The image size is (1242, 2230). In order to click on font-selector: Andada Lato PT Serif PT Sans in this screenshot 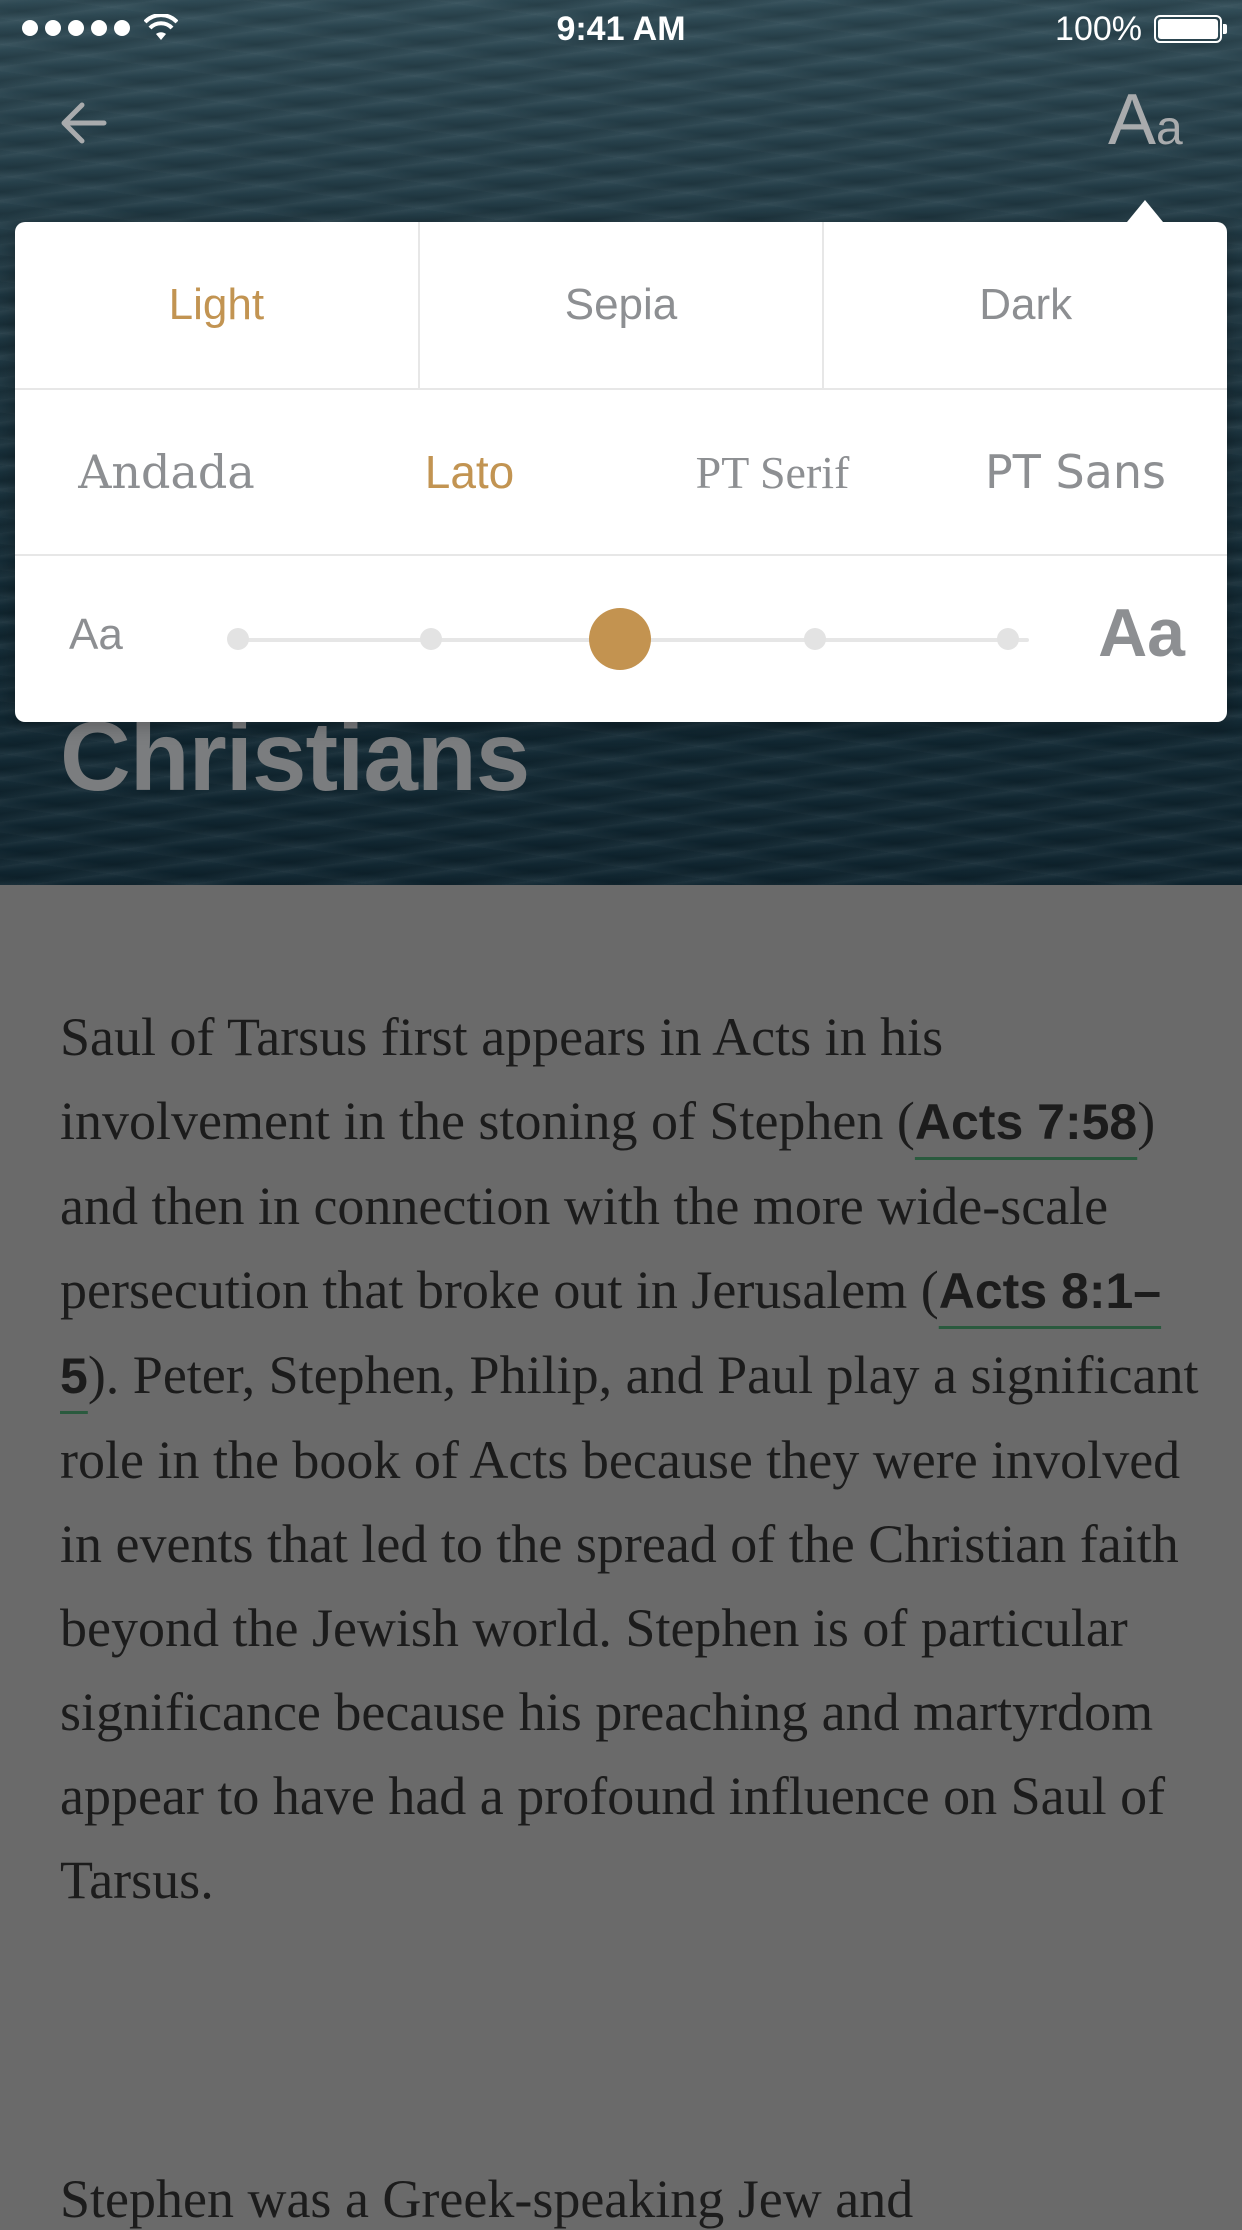, I will do `click(621, 473)`.